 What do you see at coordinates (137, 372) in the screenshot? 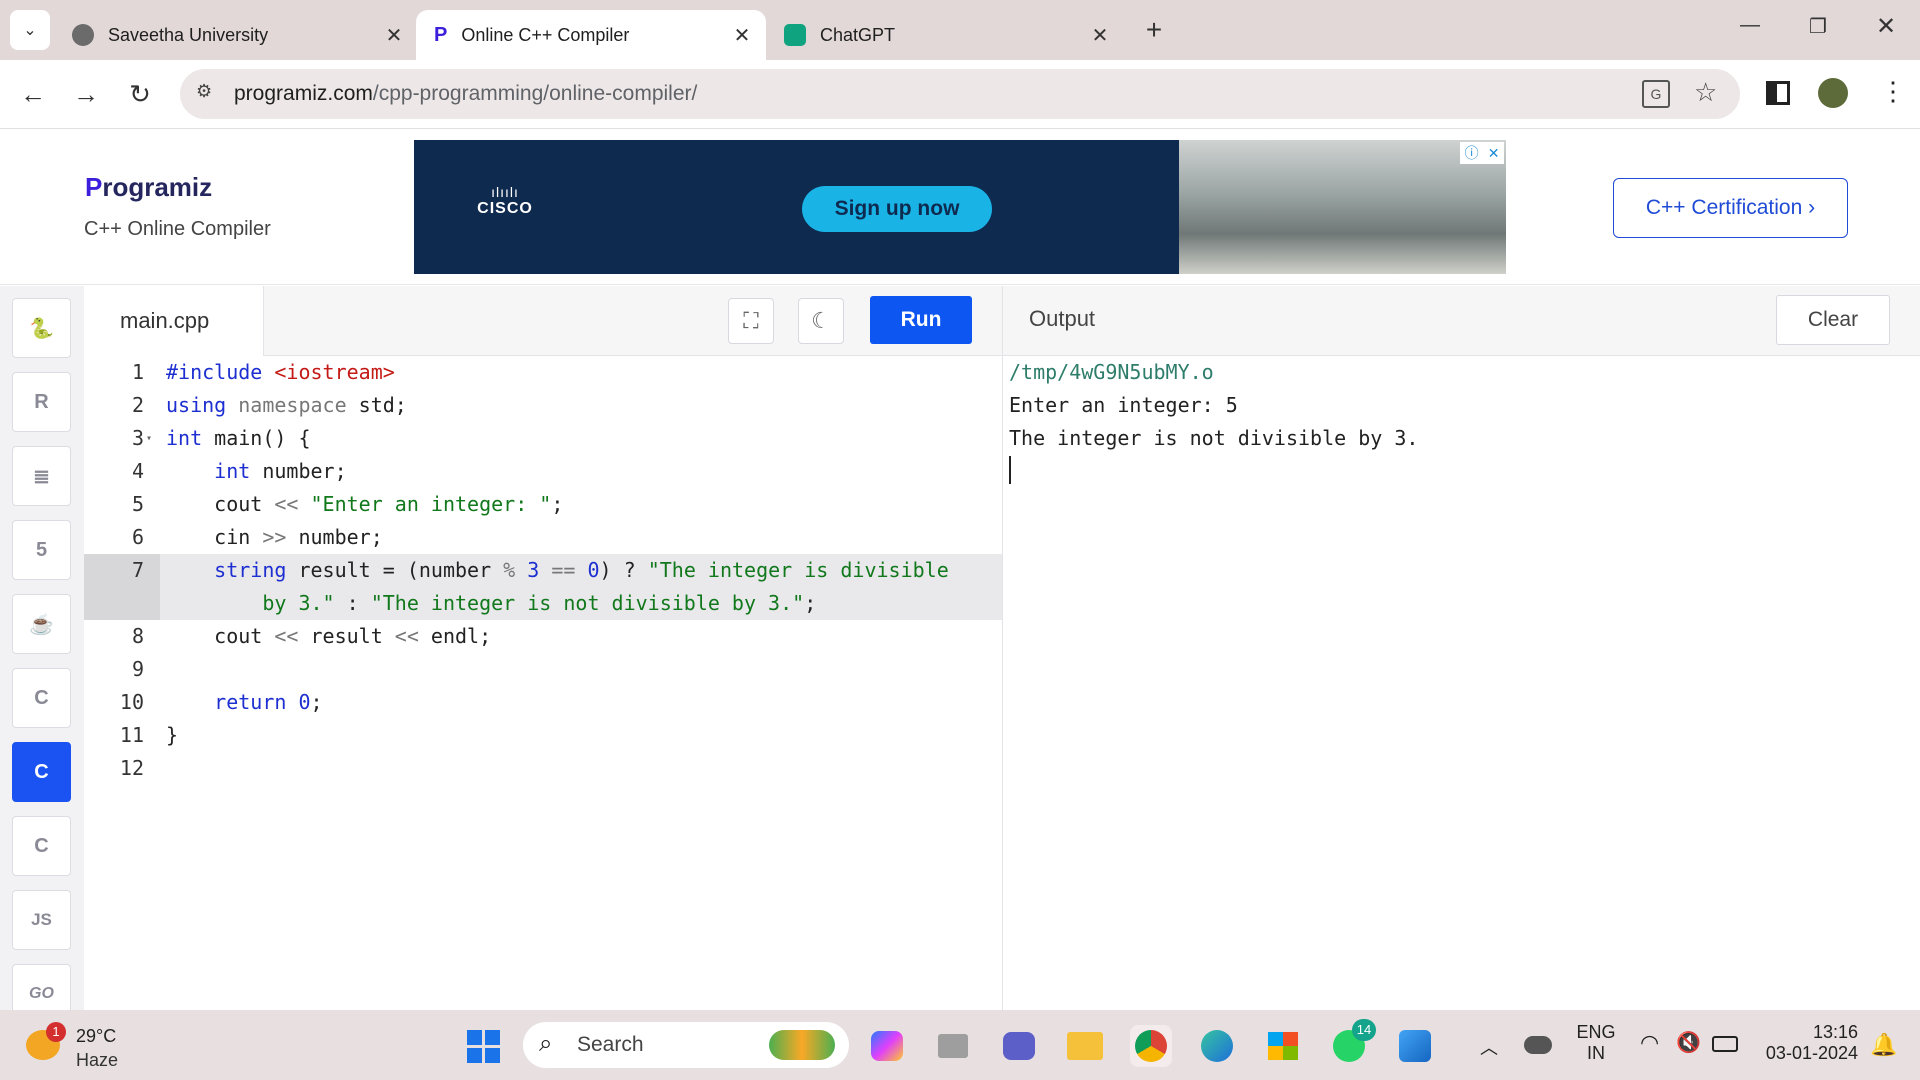
I see `line-number: 1` at bounding box center [137, 372].